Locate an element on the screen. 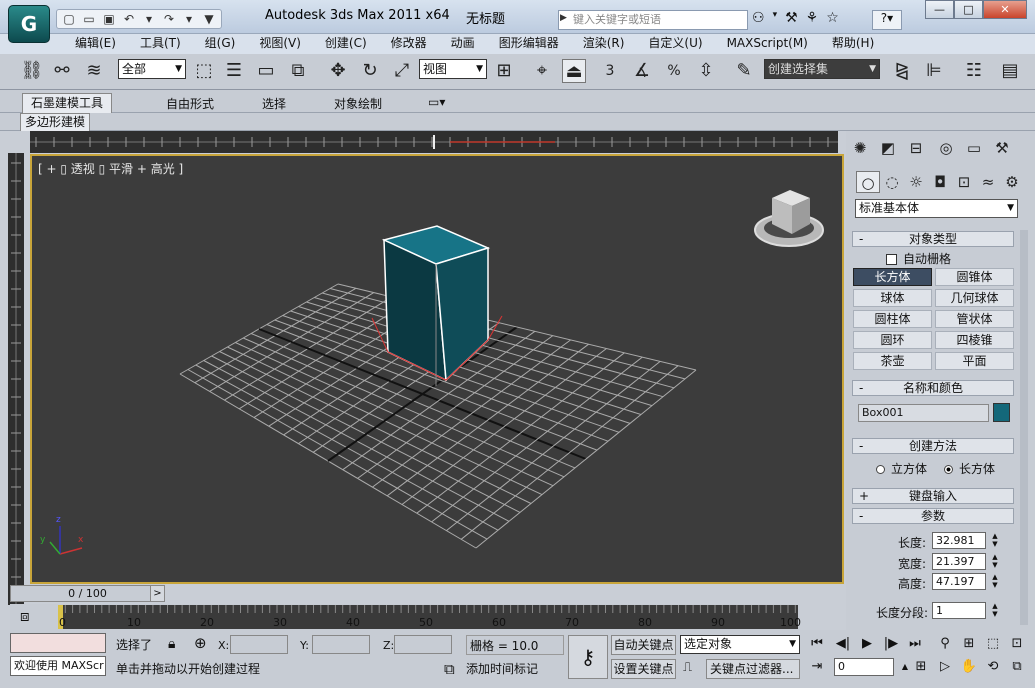 The image size is (1035, 688). new-file-icon: ▢ is located at coordinates (69, 19).